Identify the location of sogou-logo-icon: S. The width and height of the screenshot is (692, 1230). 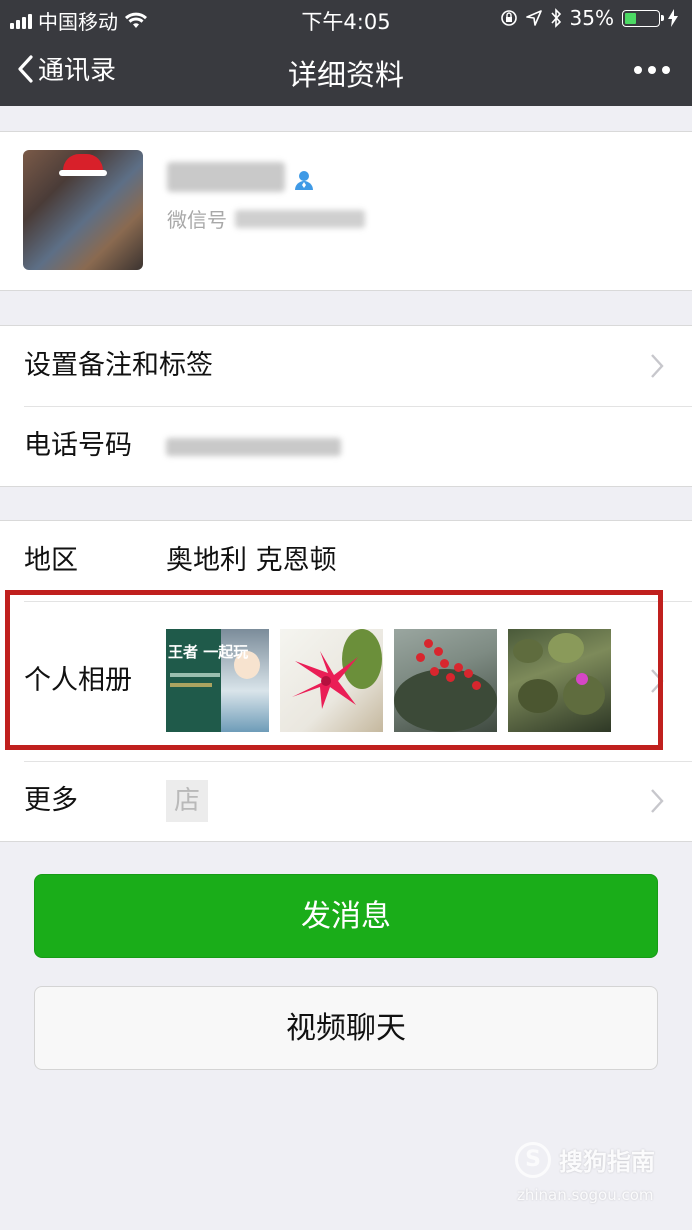
(533, 1160).